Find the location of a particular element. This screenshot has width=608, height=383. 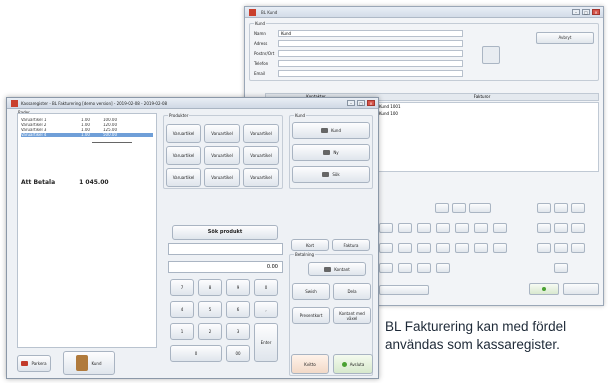

table-row: Varuartikel 2 1.00 120.00 is located at coordinates (87, 125).